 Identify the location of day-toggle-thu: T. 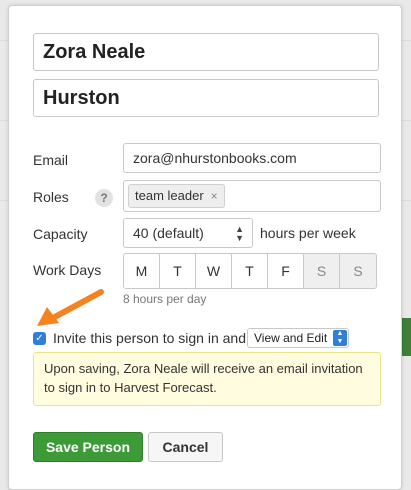
(250, 271).